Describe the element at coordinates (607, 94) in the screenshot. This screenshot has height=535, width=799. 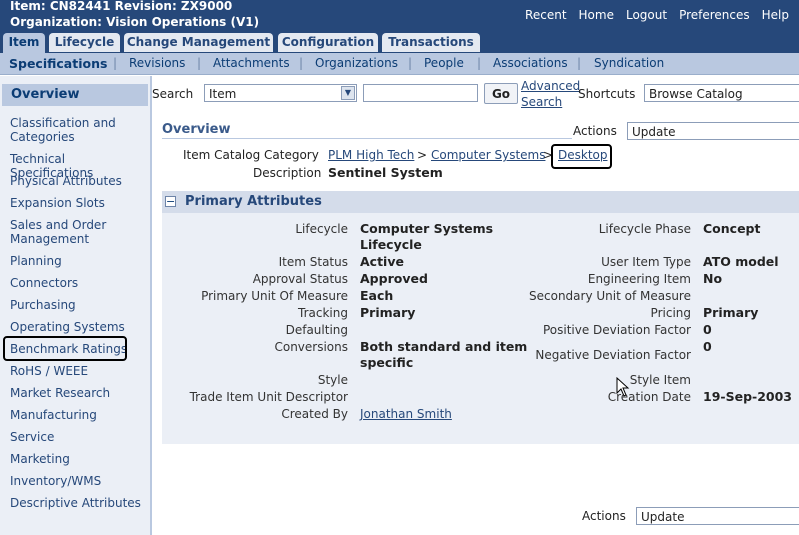
I see `shortcuts-label: Shortcuts` at that location.